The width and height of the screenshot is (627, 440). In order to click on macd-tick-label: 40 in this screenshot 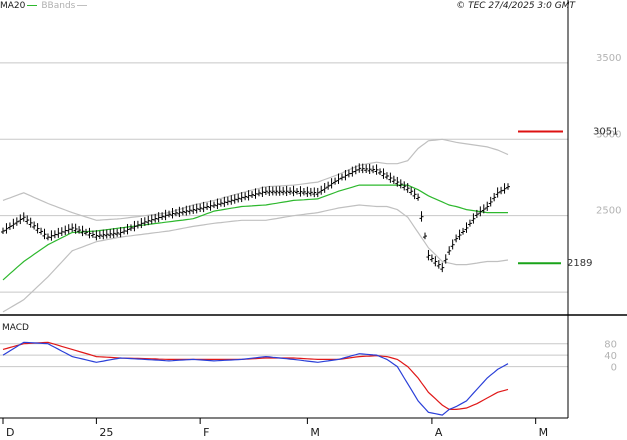, I will do `click(610, 356)`.